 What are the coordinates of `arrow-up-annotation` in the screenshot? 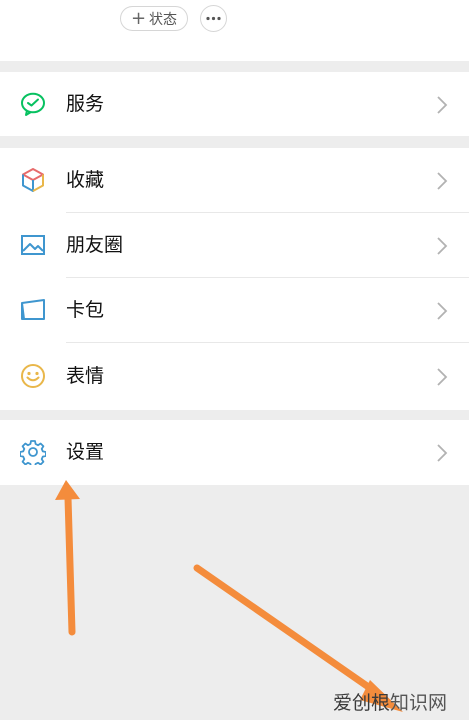 It's located at (67, 558).